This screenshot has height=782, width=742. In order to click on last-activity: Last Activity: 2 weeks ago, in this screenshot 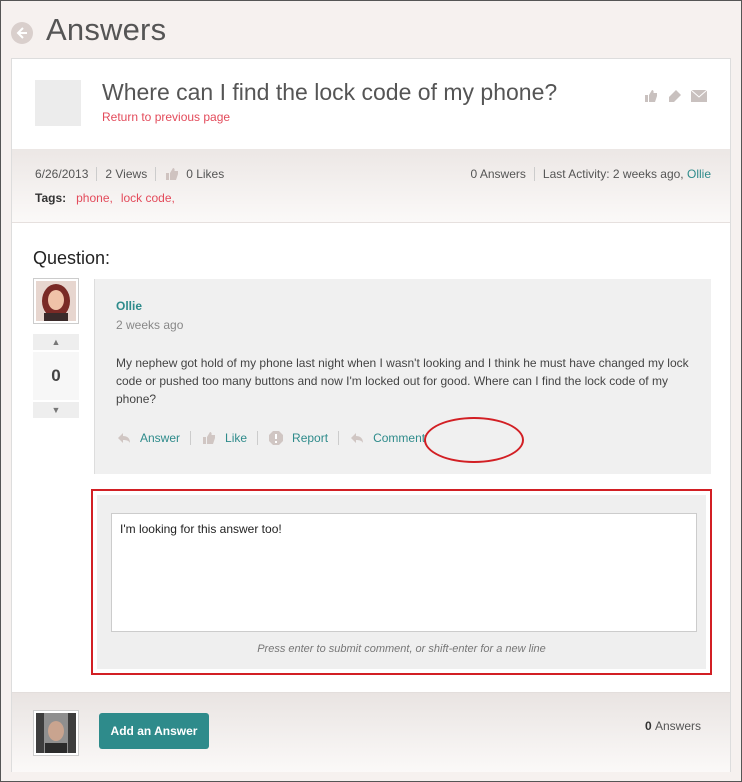, I will do `click(613, 174)`.